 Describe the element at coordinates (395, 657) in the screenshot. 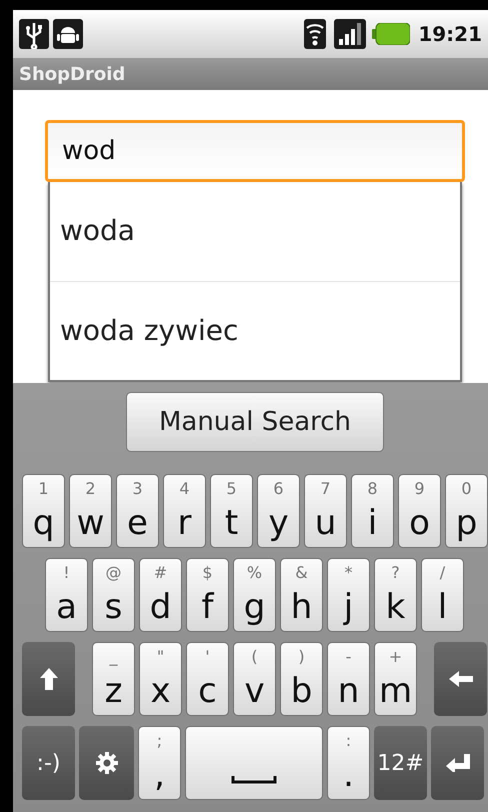

I see `key-hint: +` at that location.